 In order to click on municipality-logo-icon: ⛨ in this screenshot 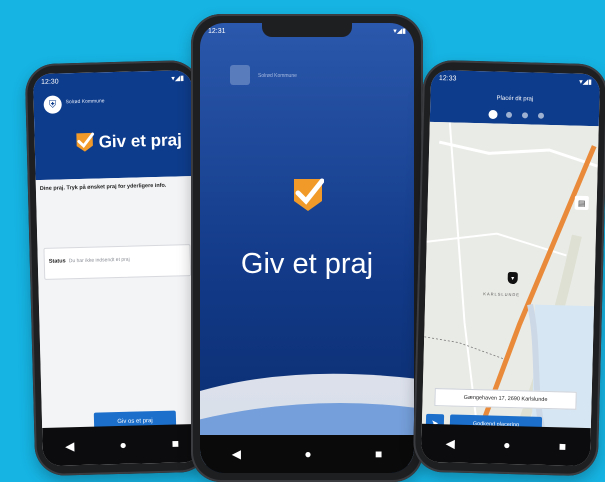, I will do `click(52, 104)`.